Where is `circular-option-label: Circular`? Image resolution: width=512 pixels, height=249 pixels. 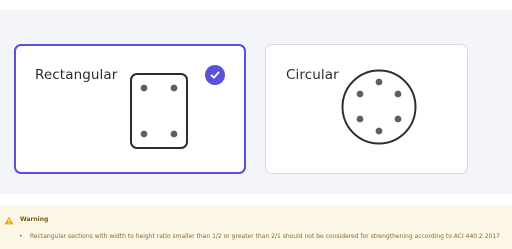
circular-option-label: Circular is located at coordinates (312, 75).